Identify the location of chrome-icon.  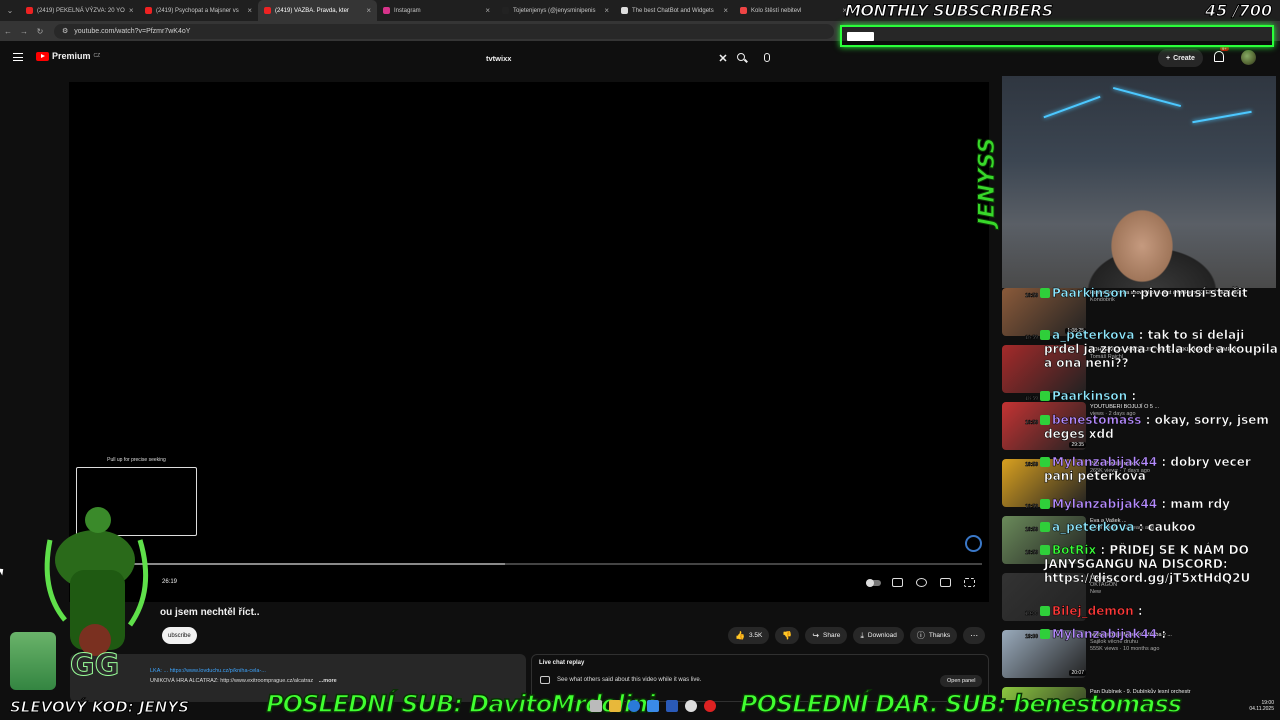
(691, 706).